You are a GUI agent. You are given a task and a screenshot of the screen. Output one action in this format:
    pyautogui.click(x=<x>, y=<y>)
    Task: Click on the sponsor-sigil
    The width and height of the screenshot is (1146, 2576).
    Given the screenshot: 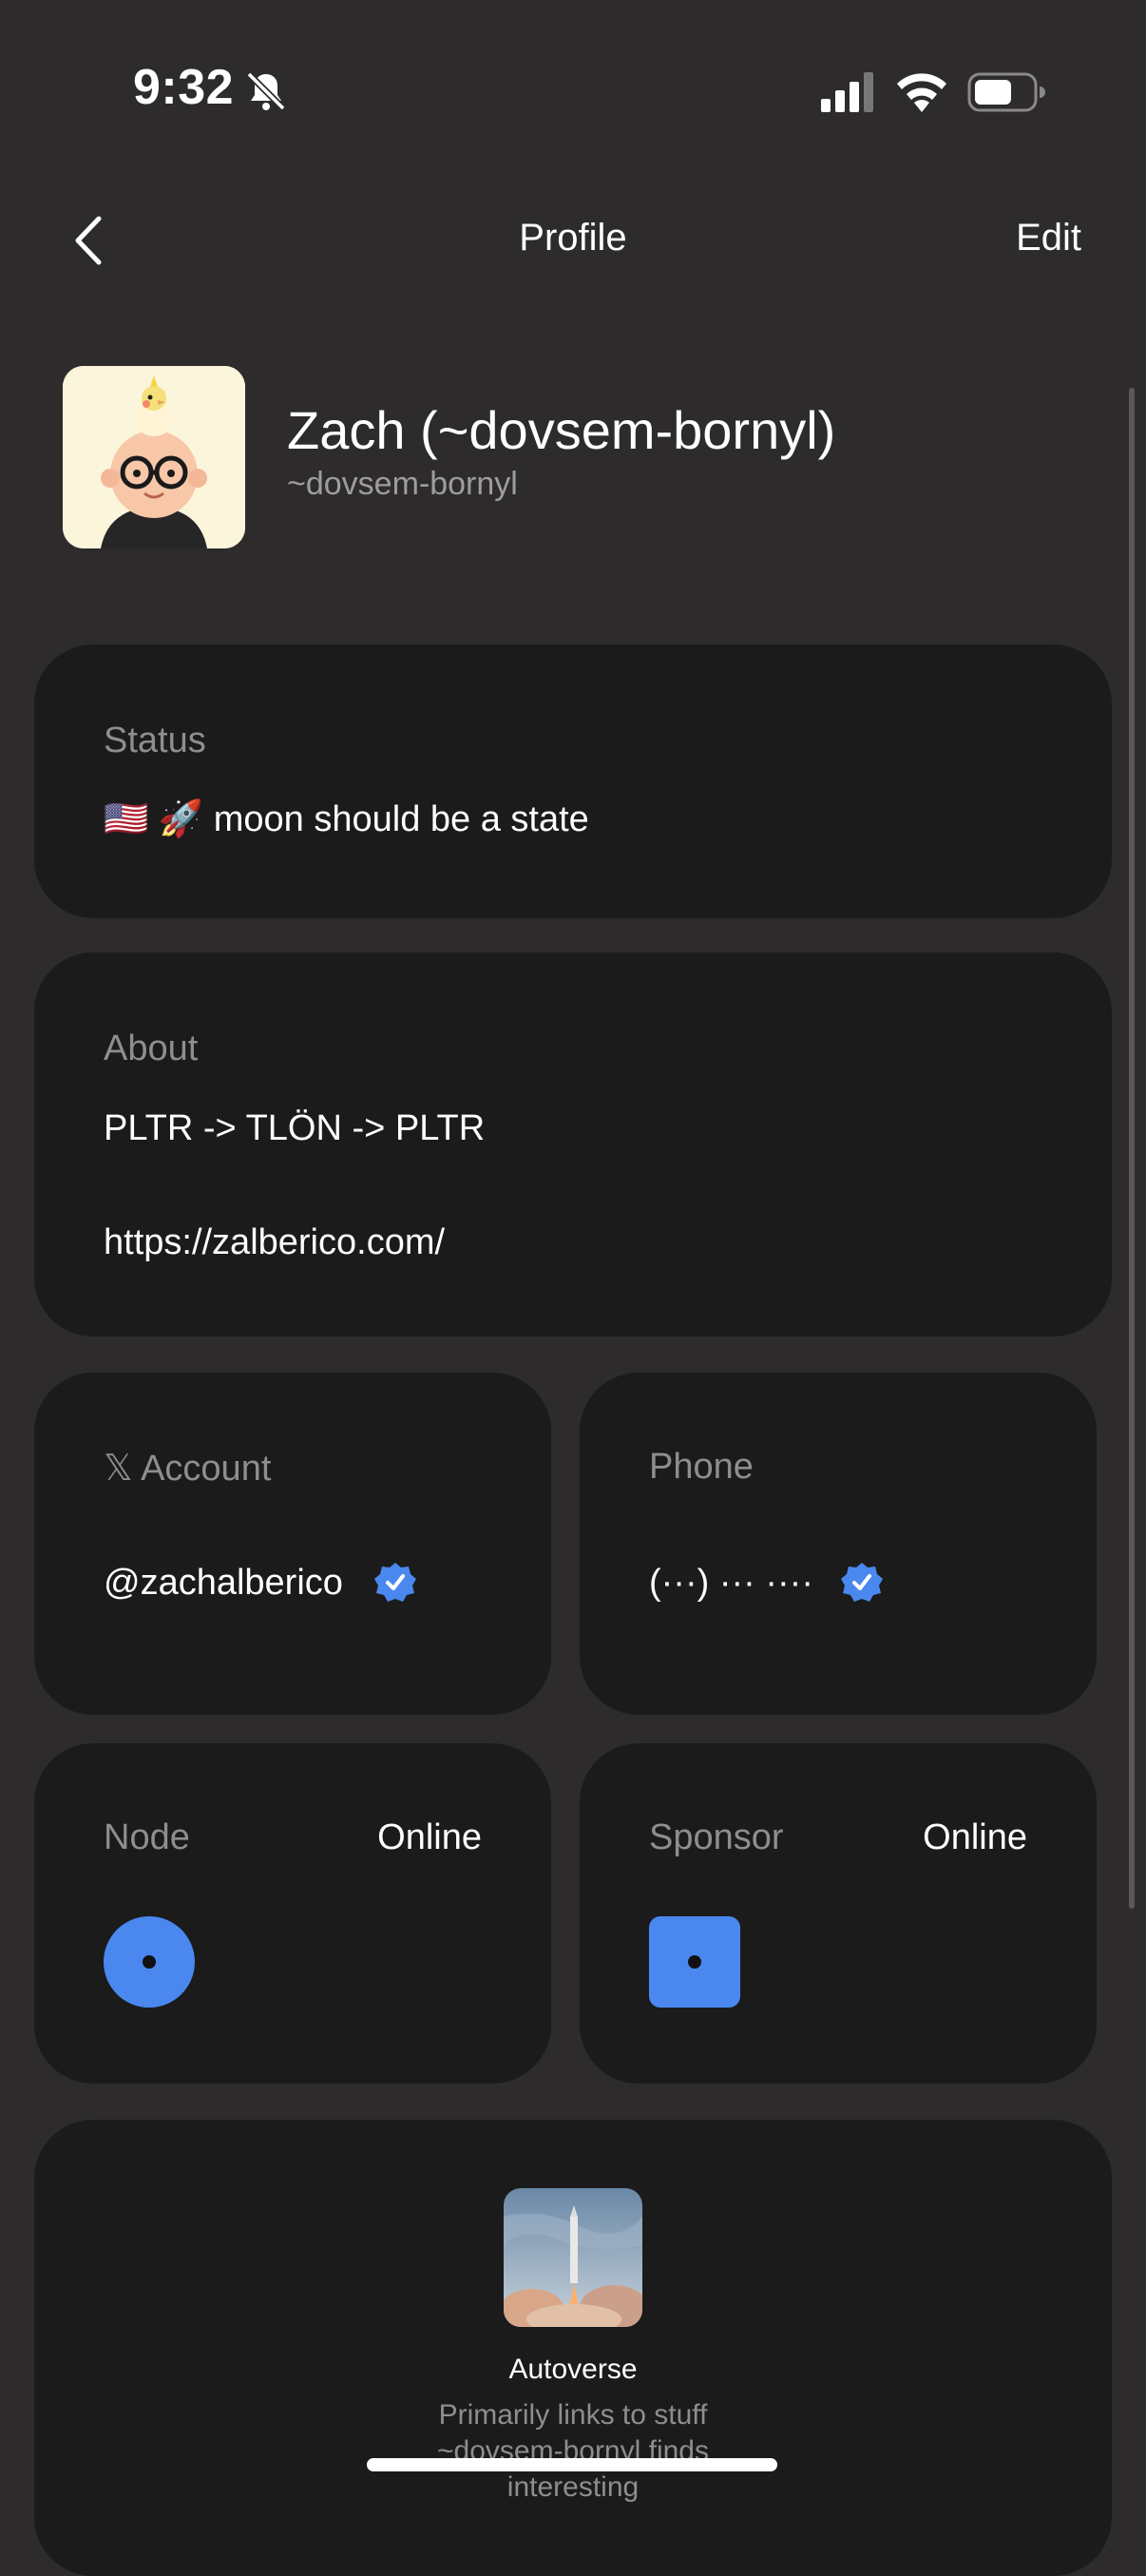 What is the action you would take?
    pyautogui.click(x=694, y=1962)
    